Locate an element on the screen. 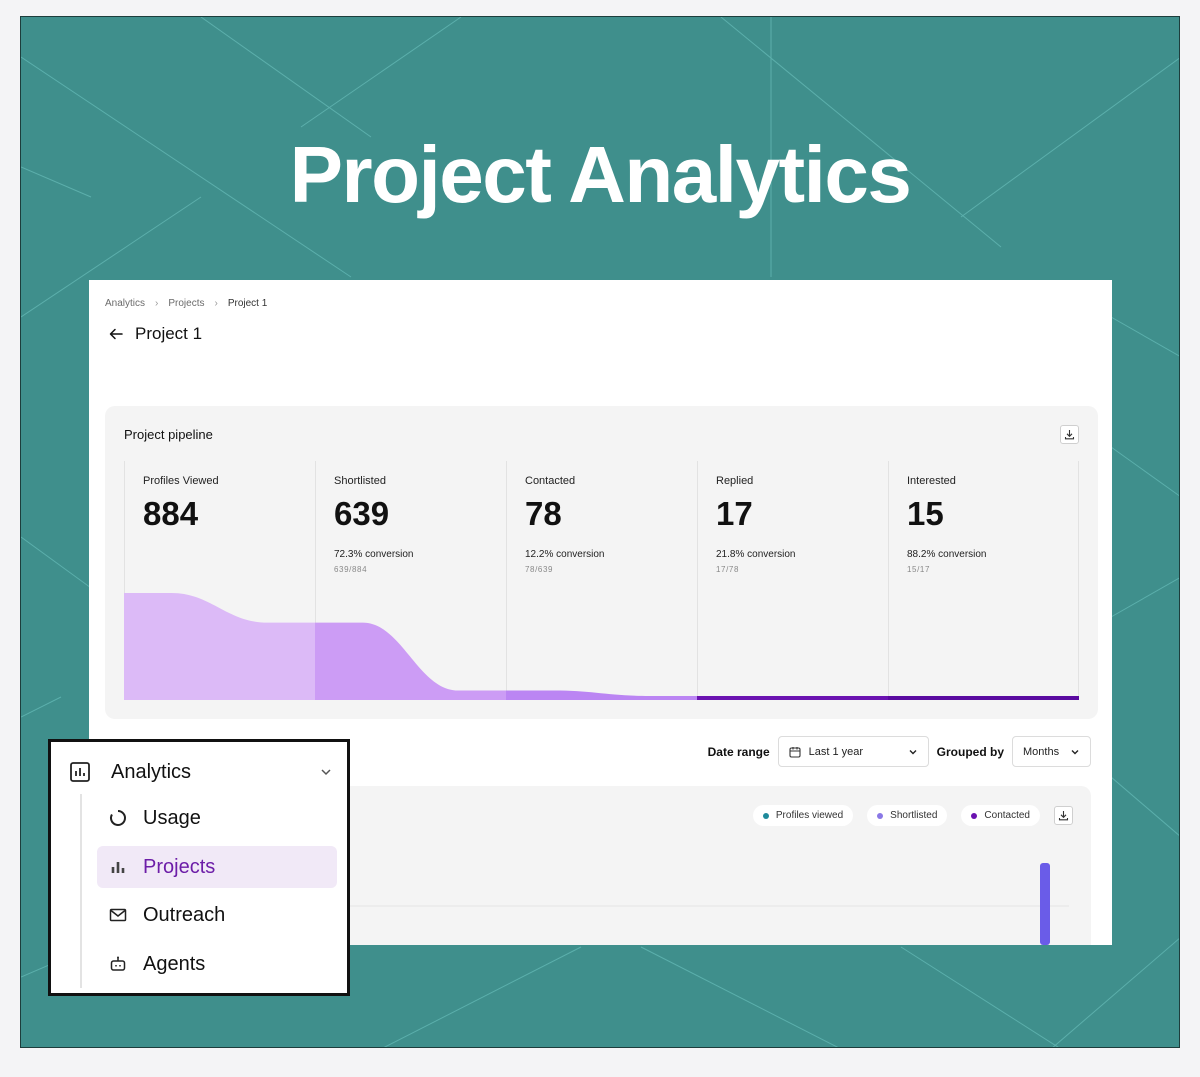 Image resolution: width=1200 pixels, height=1077 pixels. stage-ratio: 17/78 is located at coordinates (728, 569).